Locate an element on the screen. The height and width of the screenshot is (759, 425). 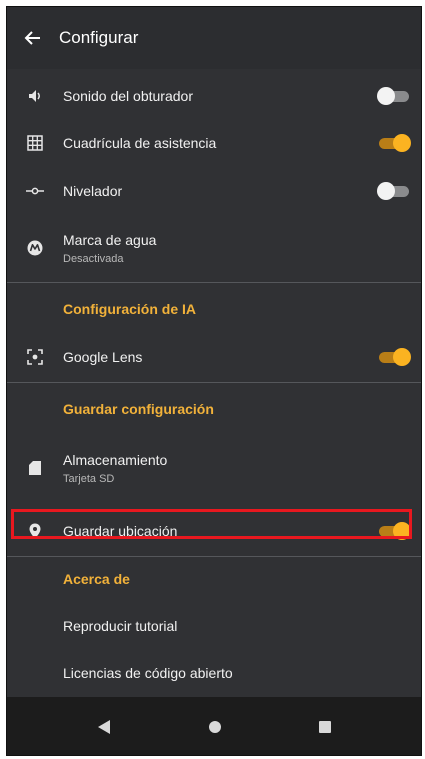
licenses-row: Licencias de código abierto is located at coordinates (214, 673).